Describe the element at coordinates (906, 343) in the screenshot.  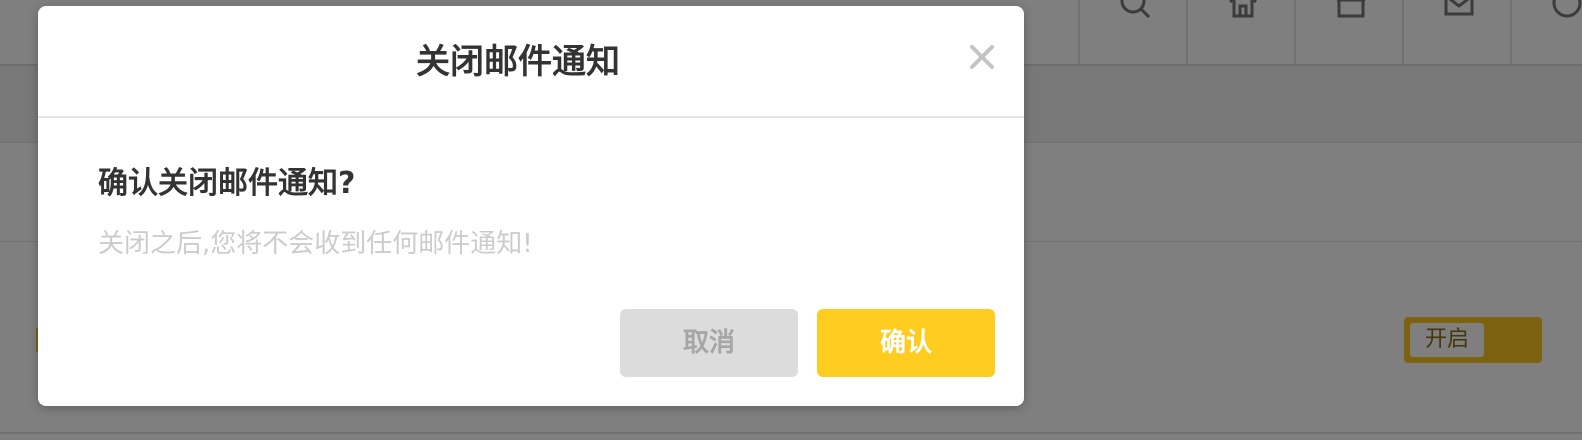
I see `confirm-button: 确认` at that location.